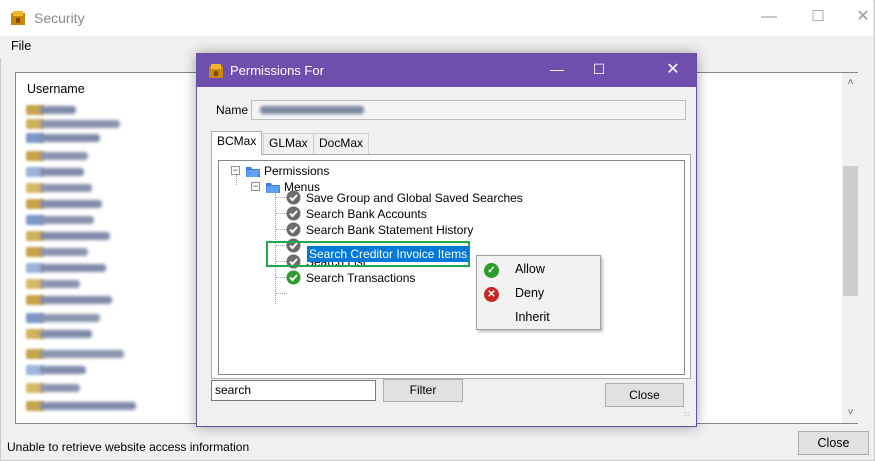 The width and height of the screenshot is (875, 461). I want to click on menu-item-allow: ✓ Allow, so click(538, 270).